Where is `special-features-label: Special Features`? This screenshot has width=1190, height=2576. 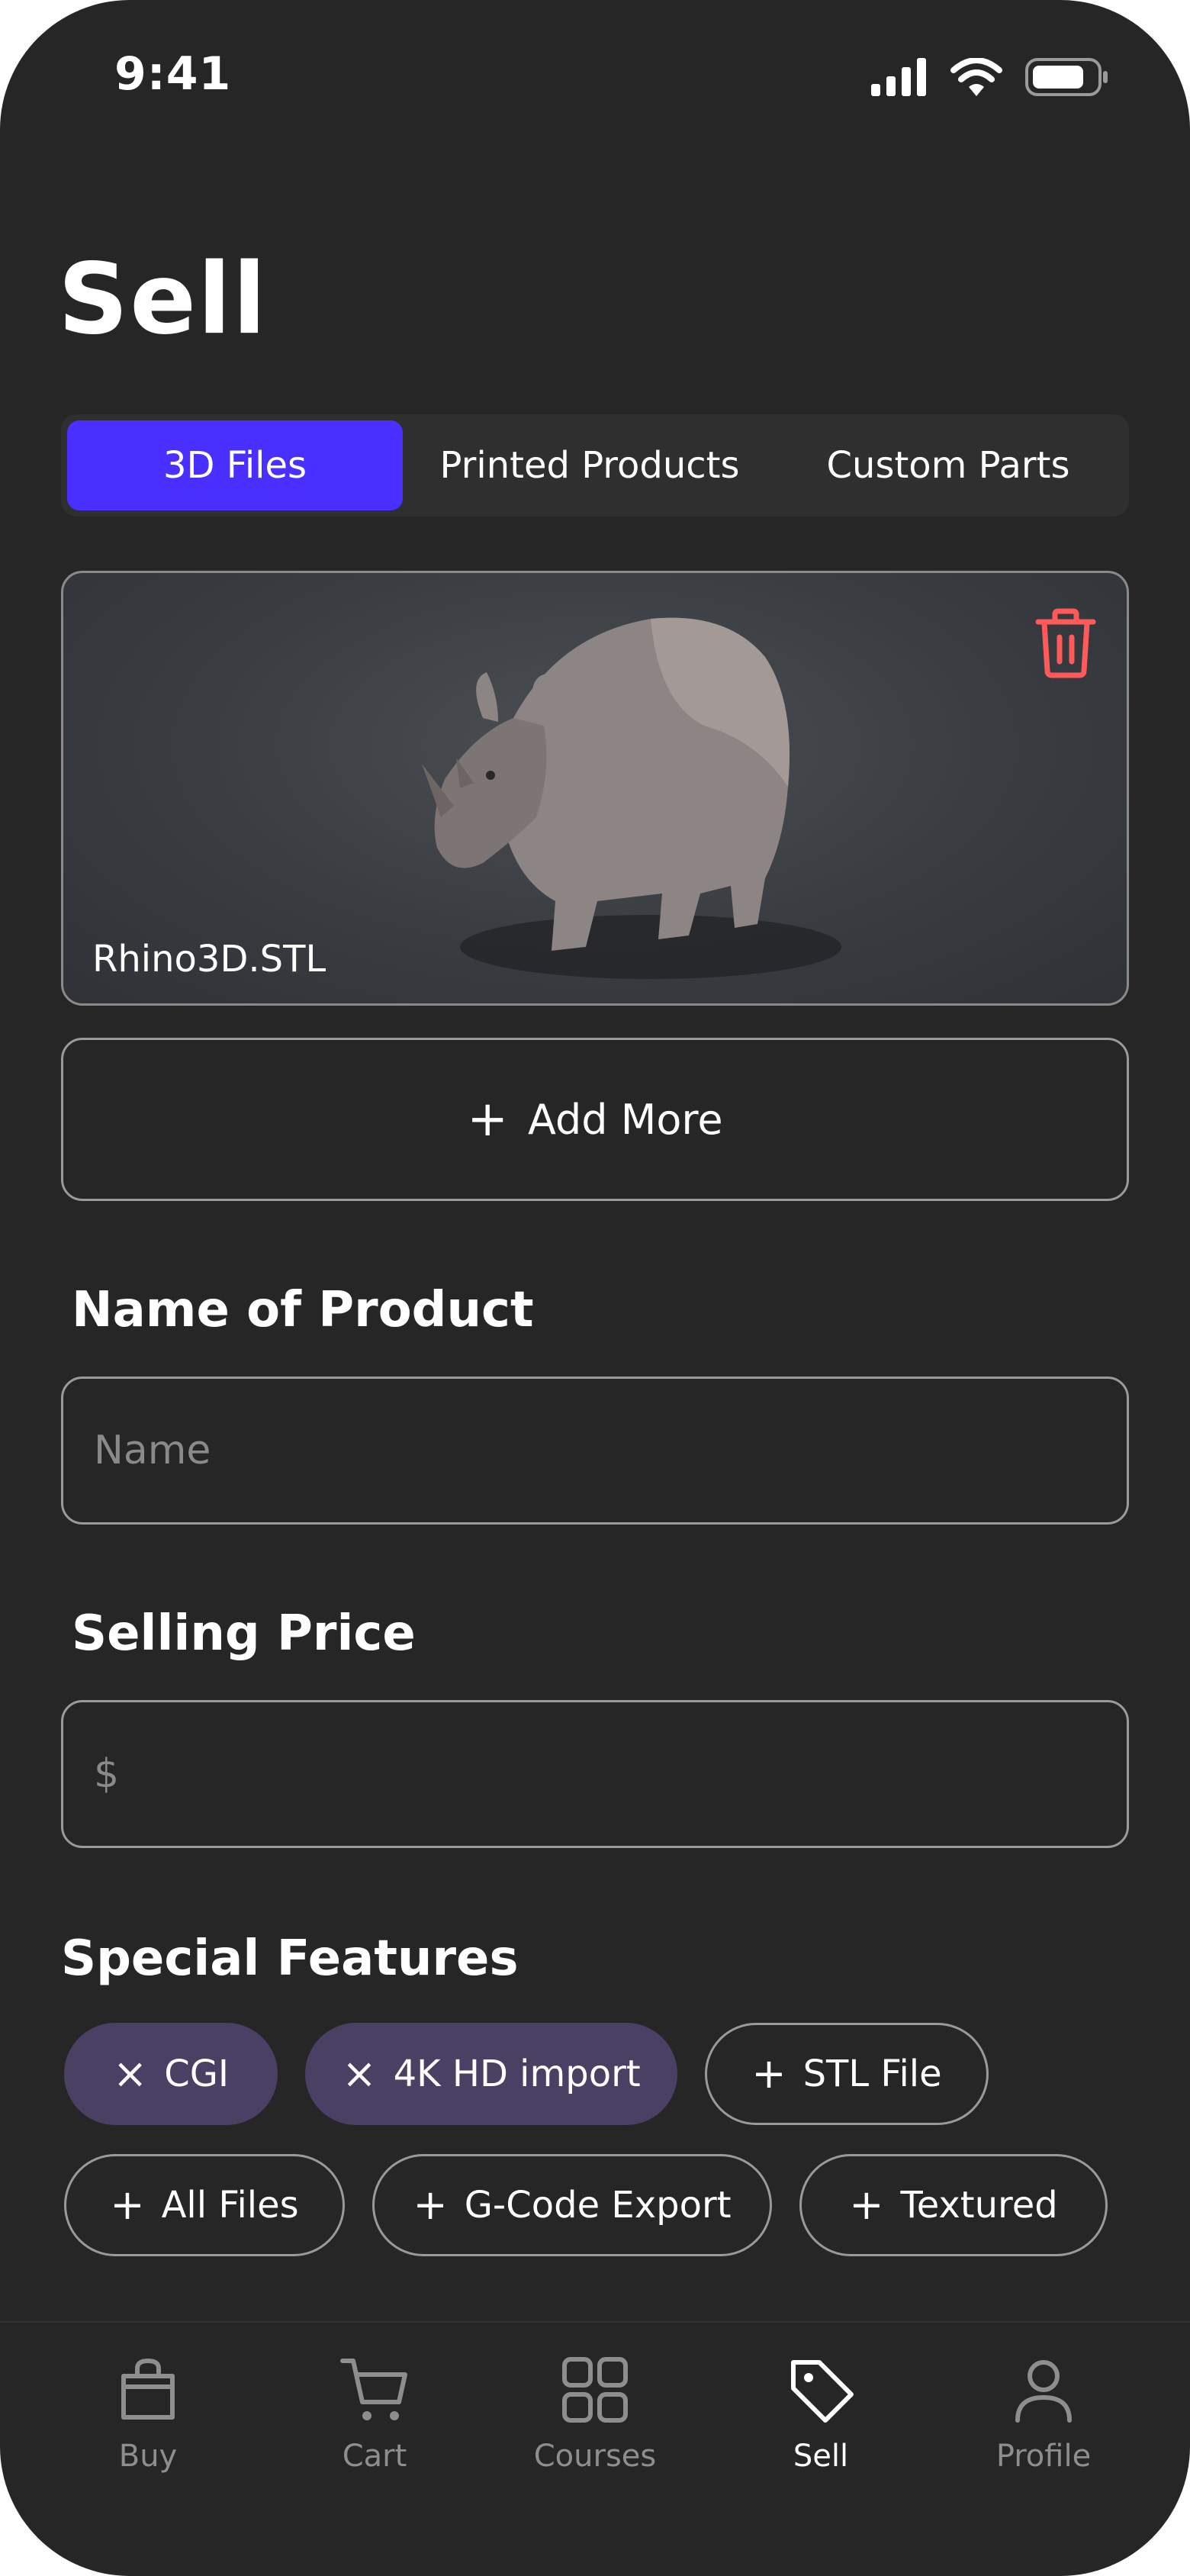 special-features-label: Special Features is located at coordinates (290, 1958).